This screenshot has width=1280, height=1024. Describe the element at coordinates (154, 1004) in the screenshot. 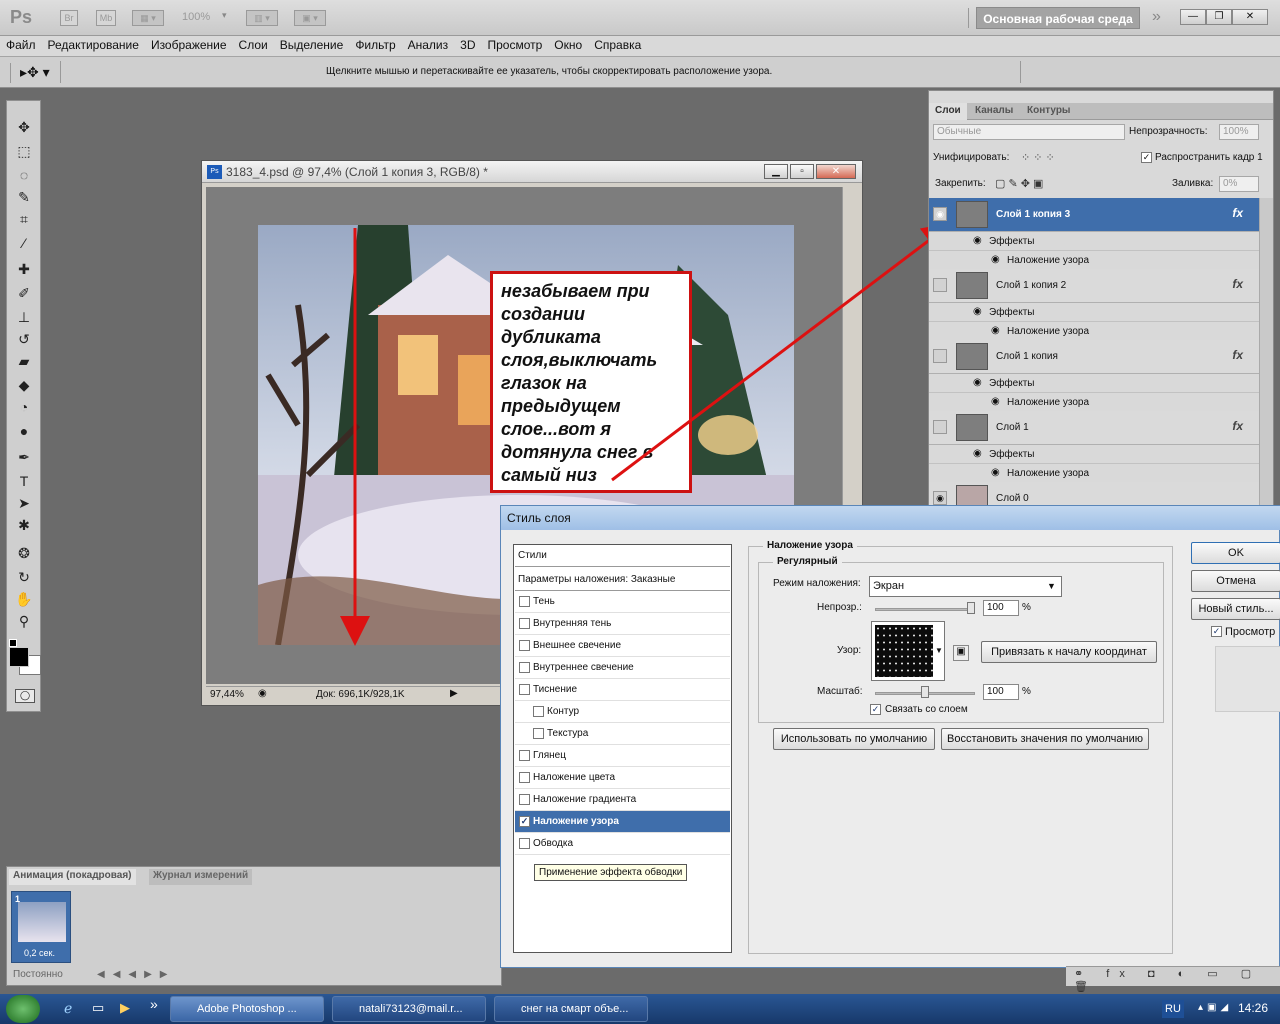

I see `more-icon: »` at that location.